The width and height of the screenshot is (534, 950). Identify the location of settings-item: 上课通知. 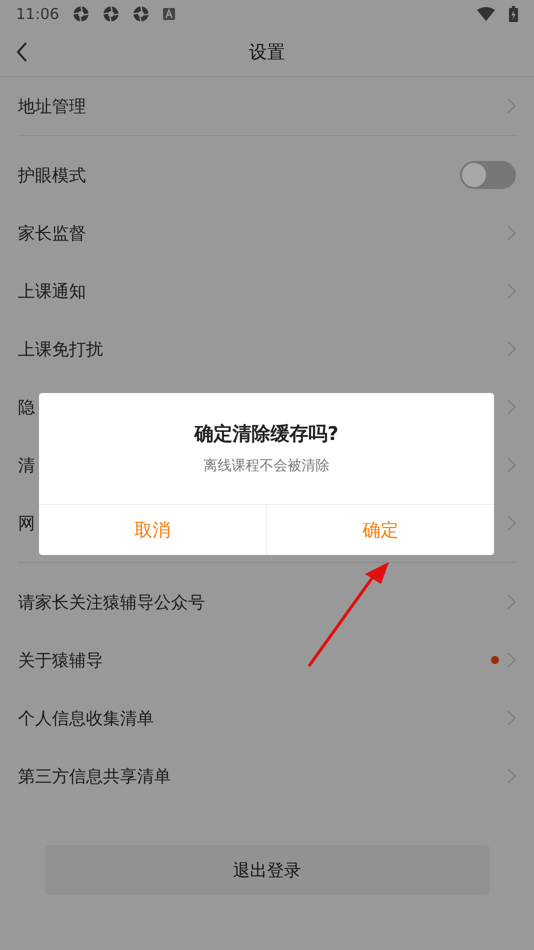
(258, 291).